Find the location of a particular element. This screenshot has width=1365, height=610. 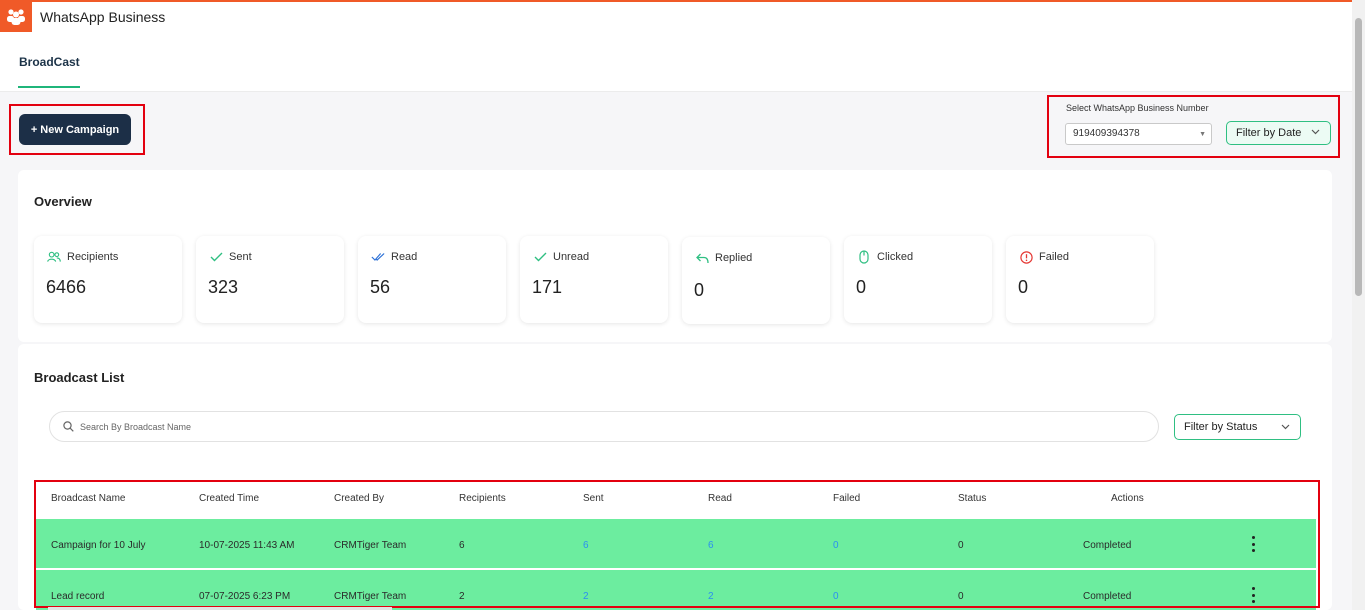

broadcast-list-title: Broadcast List is located at coordinates (79, 377).